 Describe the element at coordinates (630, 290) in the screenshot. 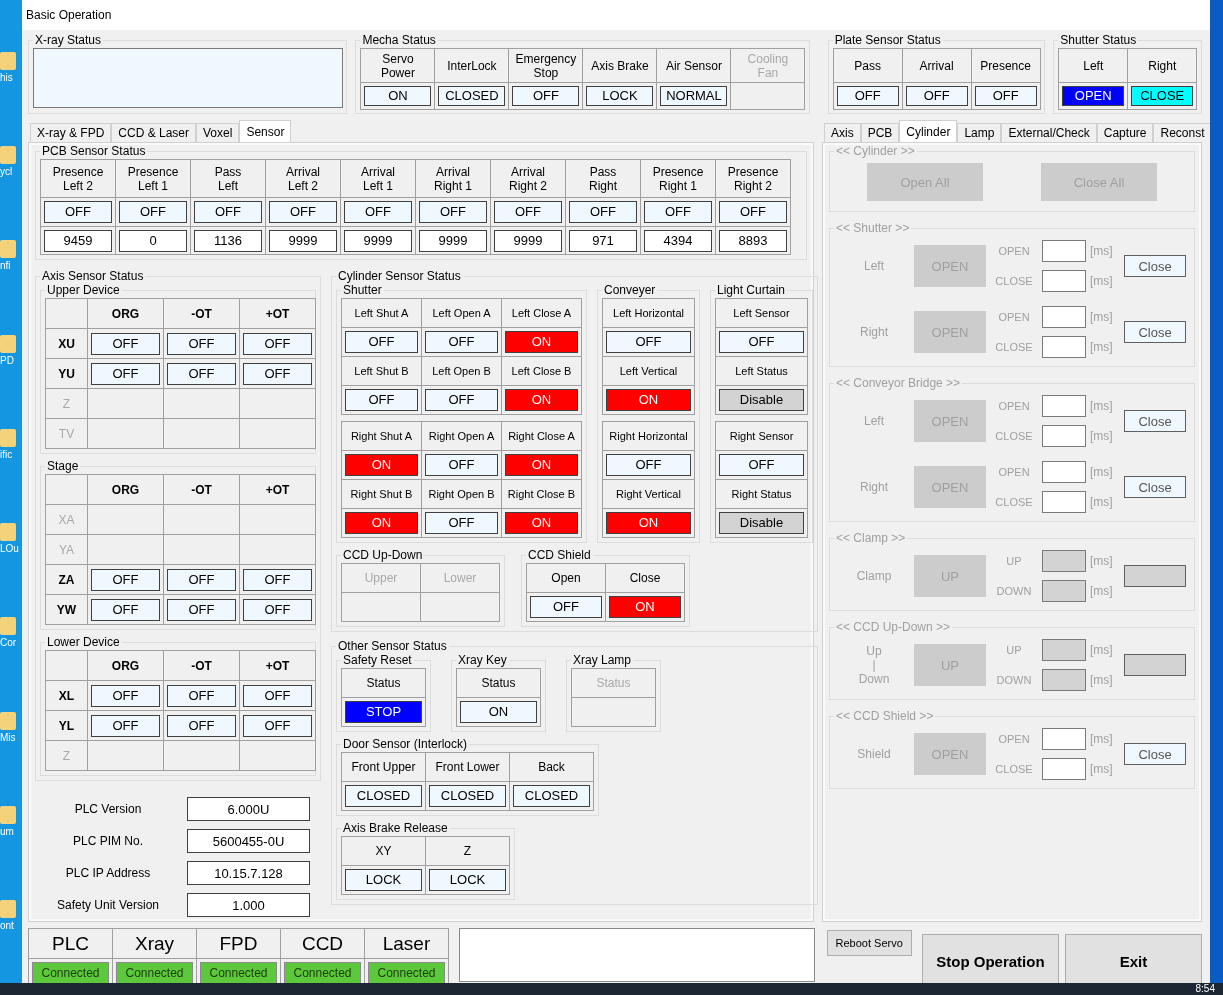

I see `group-title: Conveyer` at that location.